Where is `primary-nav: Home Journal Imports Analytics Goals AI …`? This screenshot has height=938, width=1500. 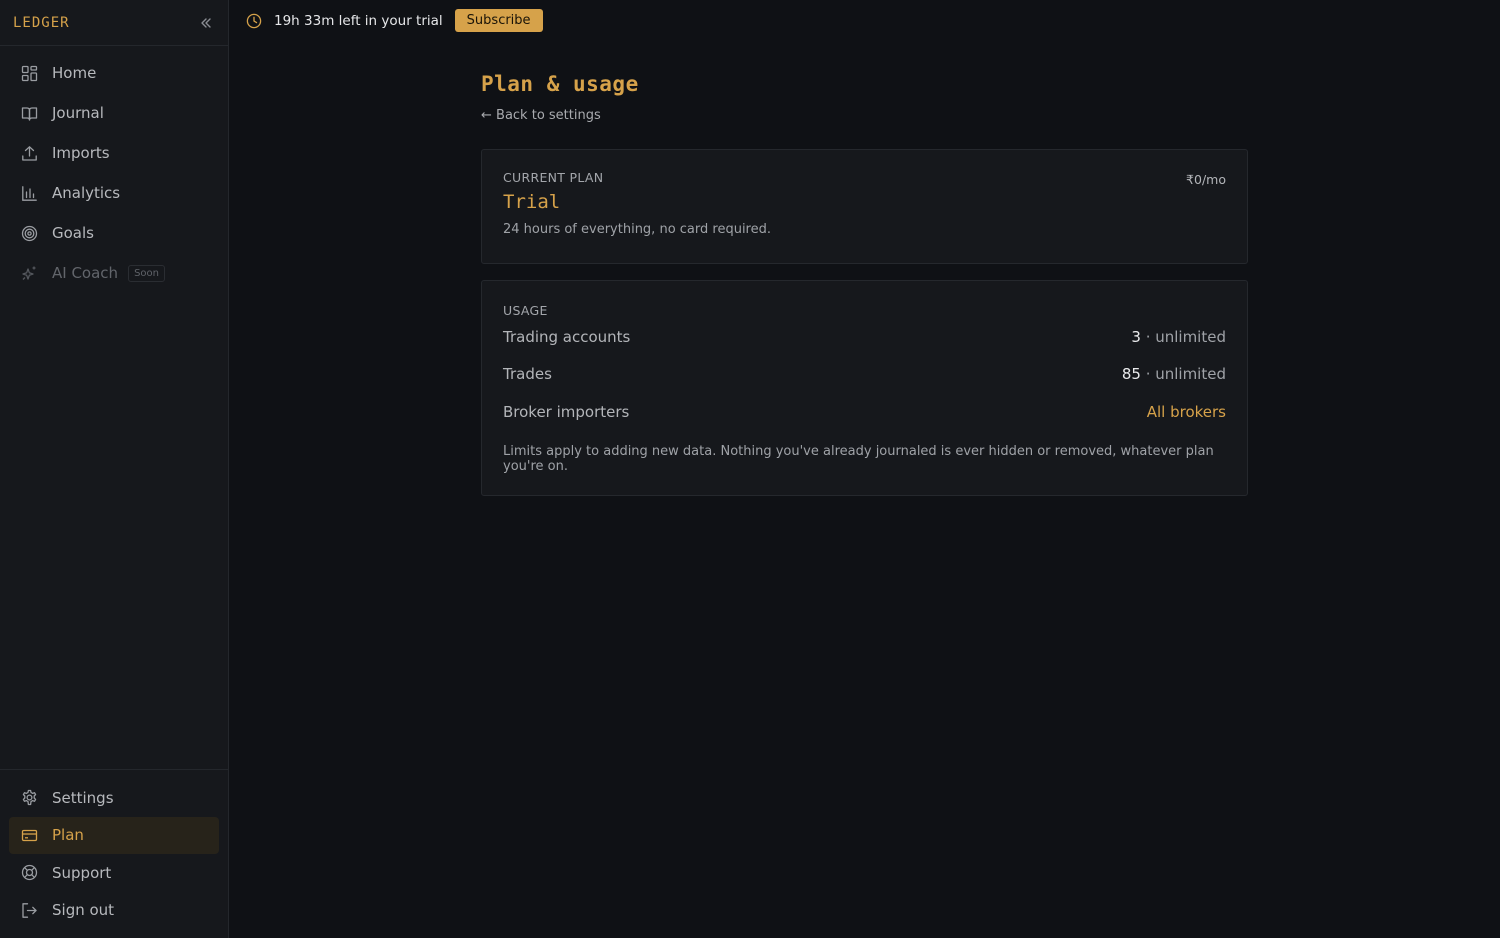 primary-nav: Home Journal Imports Analytics Goals AI … is located at coordinates (114, 169).